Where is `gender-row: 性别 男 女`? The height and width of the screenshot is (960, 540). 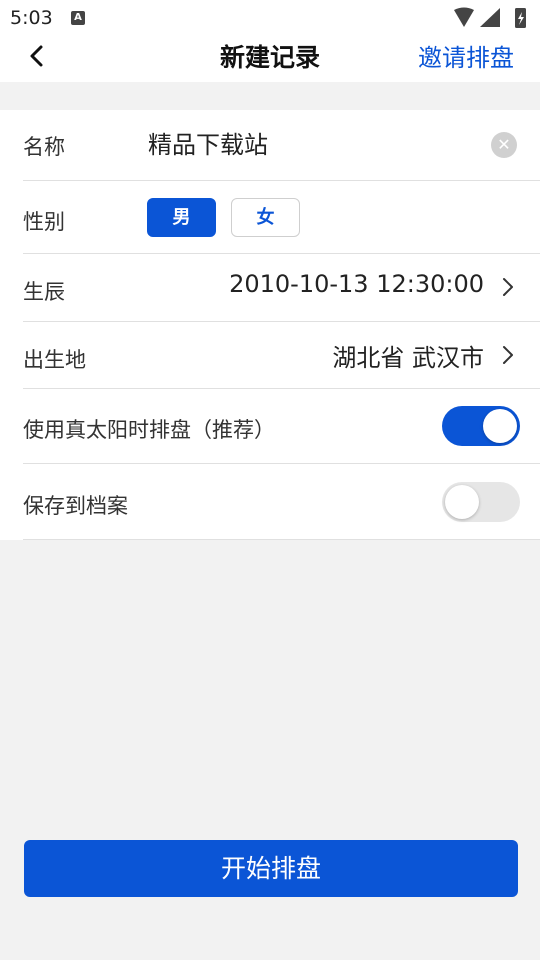 gender-row: 性别 男 女 is located at coordinates (281, 217).